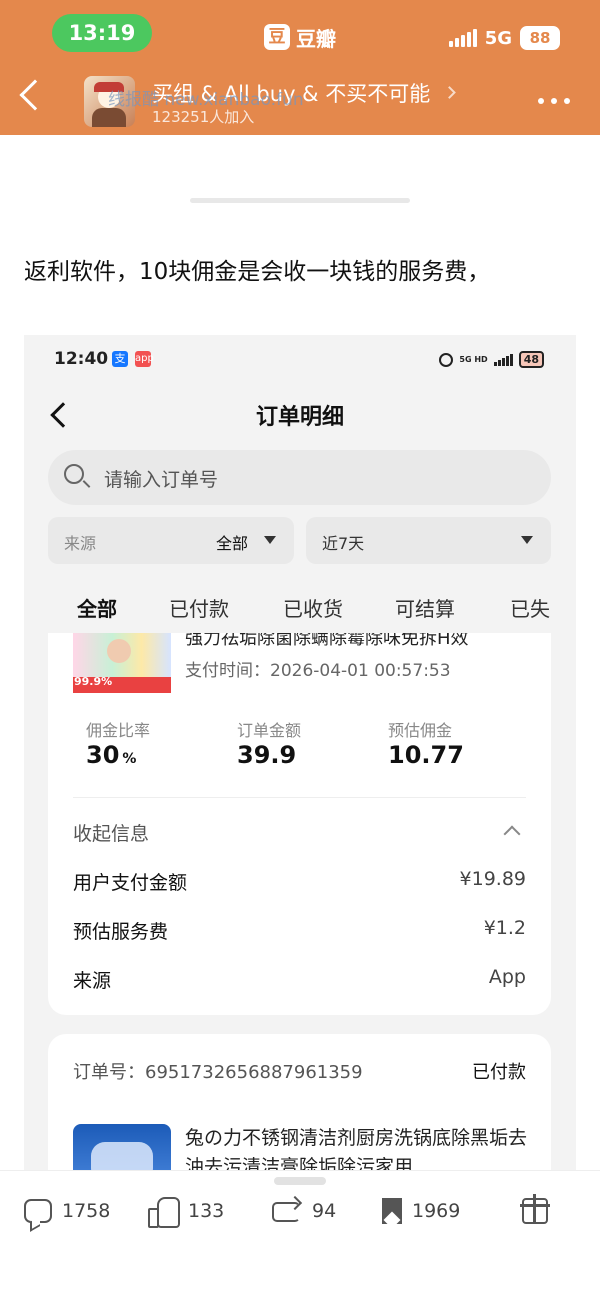  What do you see at coordinates (313, 609) in the screenshot?
I see `shot-tab-received: 已收货` at bounding box center [313, 609].